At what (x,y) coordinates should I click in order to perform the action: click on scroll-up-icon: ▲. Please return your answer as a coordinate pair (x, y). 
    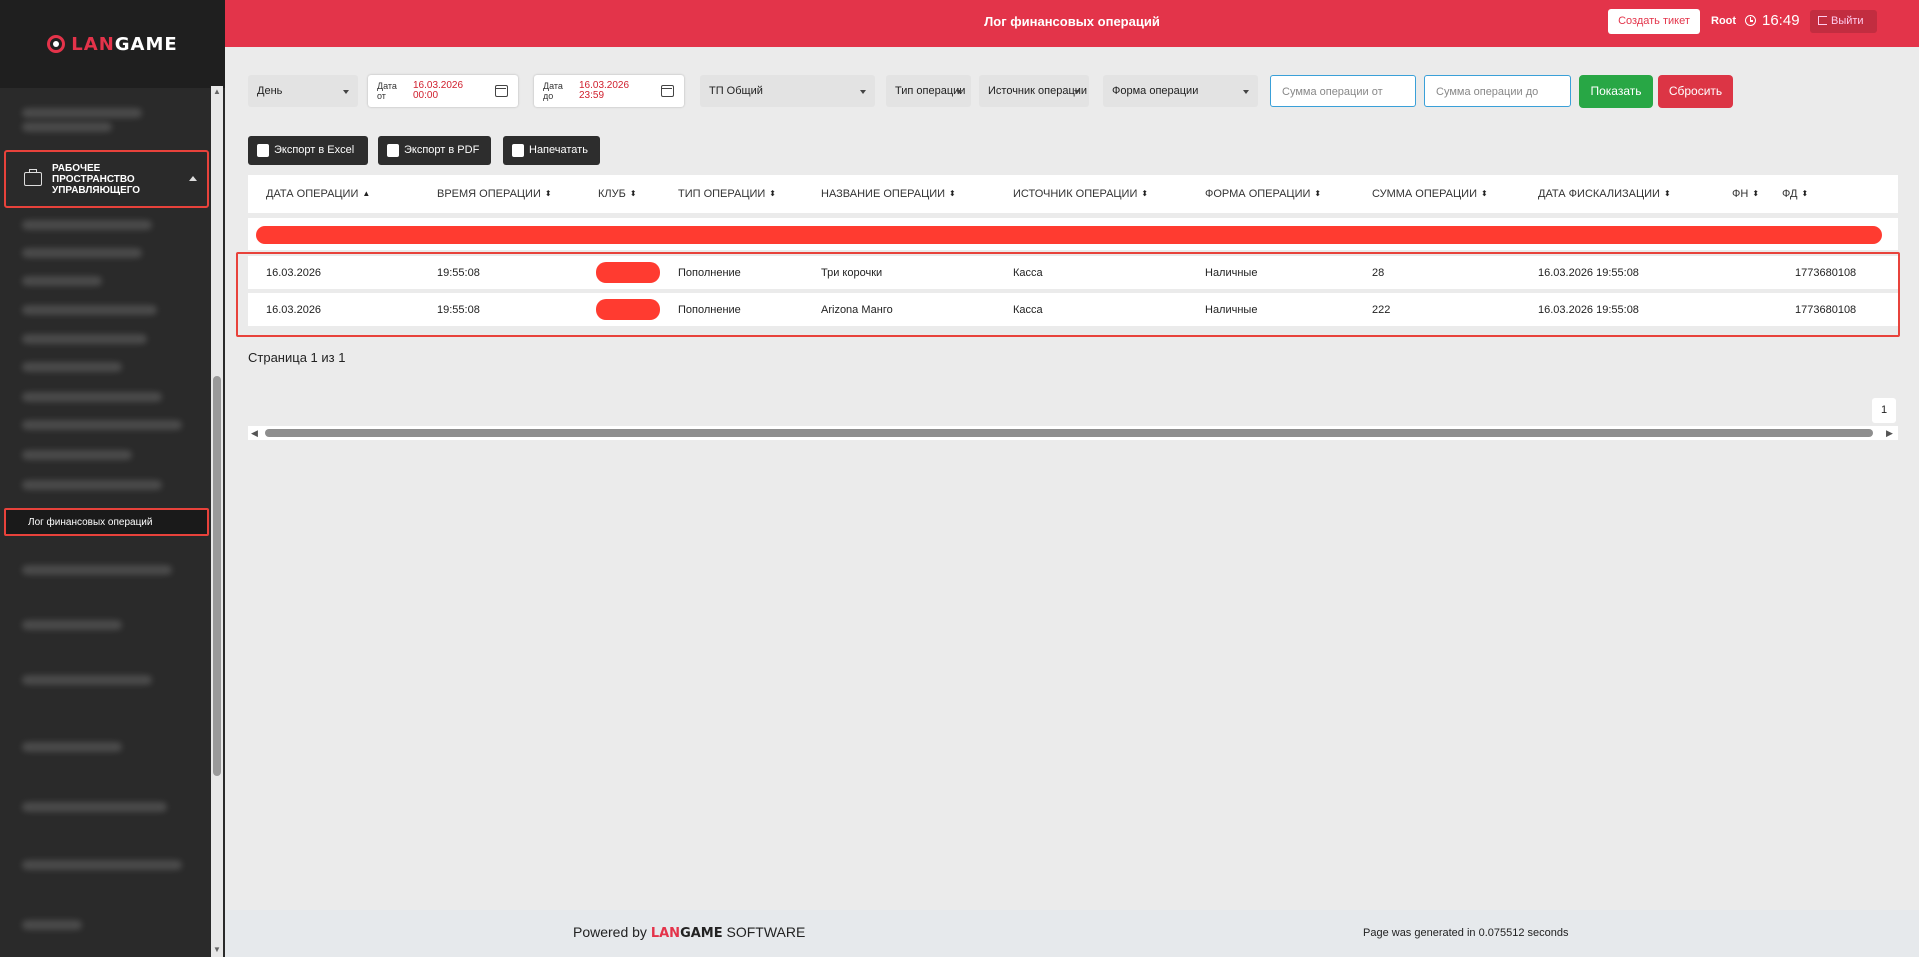
    Looking at the image, I should click on (217, 92).